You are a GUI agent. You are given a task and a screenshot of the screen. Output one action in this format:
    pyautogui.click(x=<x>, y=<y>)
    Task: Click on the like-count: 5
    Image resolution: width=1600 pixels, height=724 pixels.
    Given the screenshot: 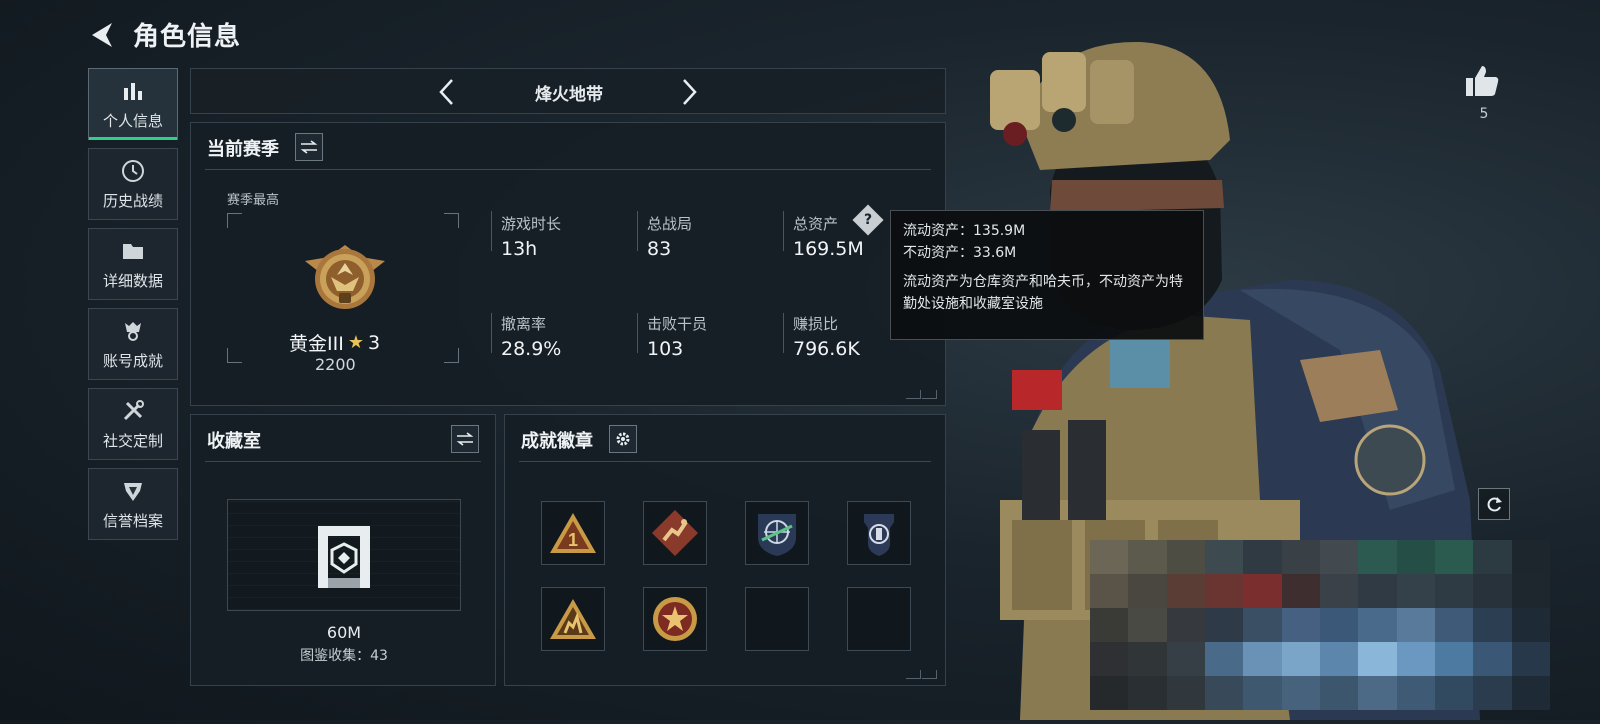 What is the action you would take?
    pyautogui.click(x=1484, y=114)
    